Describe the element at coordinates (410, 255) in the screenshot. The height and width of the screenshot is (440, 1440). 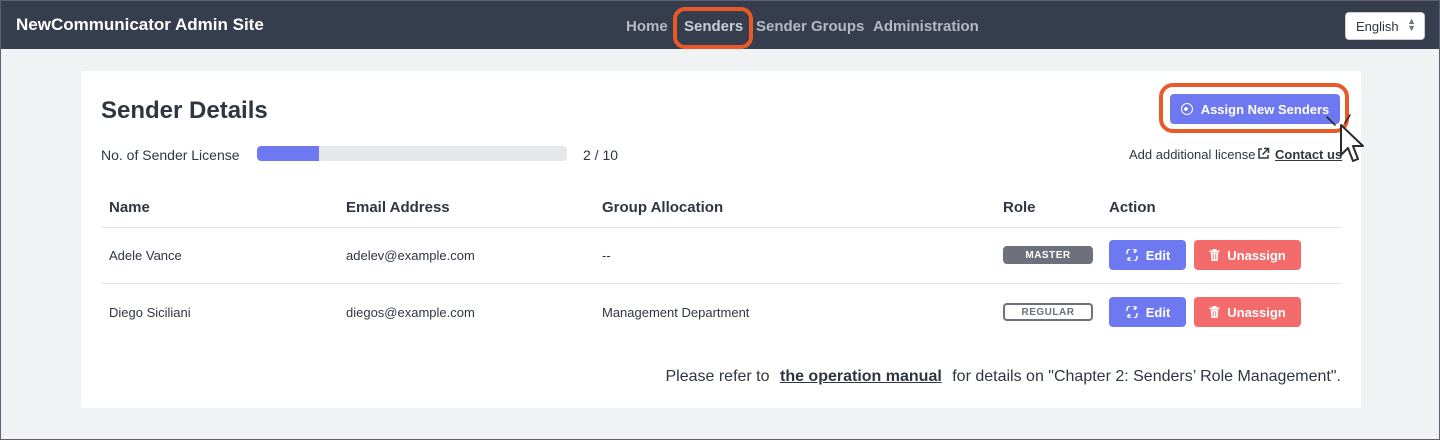
I see `sender-email: adelev@example.com` at that location.